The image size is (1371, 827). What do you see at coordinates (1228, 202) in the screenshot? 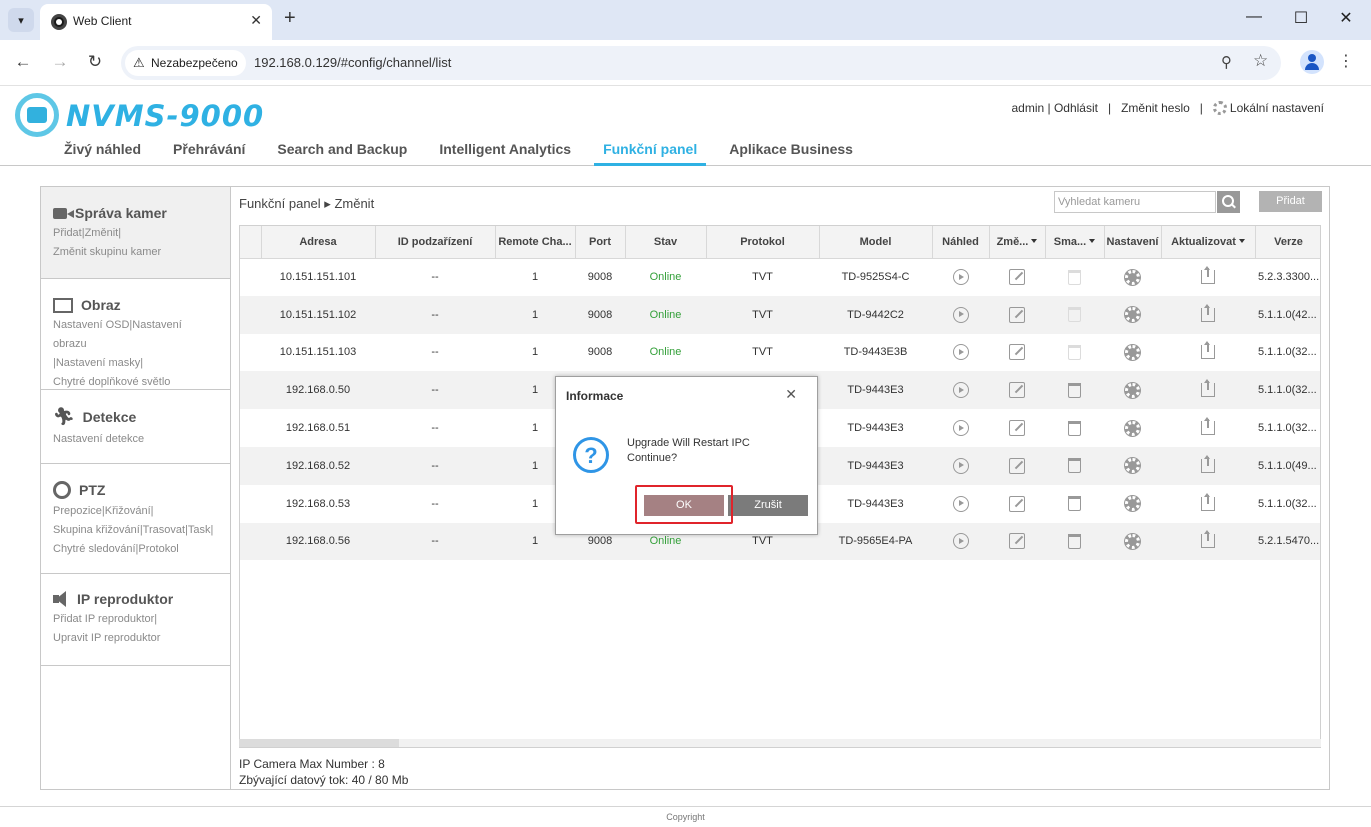
I see `search-button` at bounding box center [1228, 202].